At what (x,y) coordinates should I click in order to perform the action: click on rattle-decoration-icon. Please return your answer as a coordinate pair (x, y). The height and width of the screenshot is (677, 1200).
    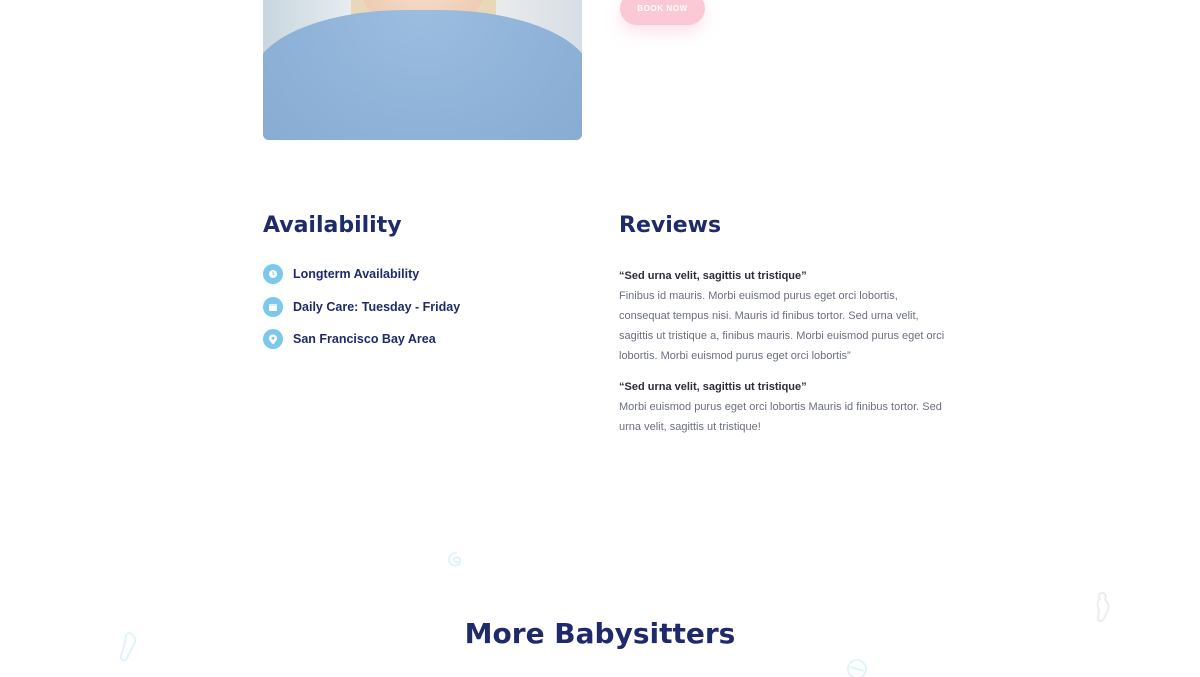
    Looking at the image, I should click on (857, 668).